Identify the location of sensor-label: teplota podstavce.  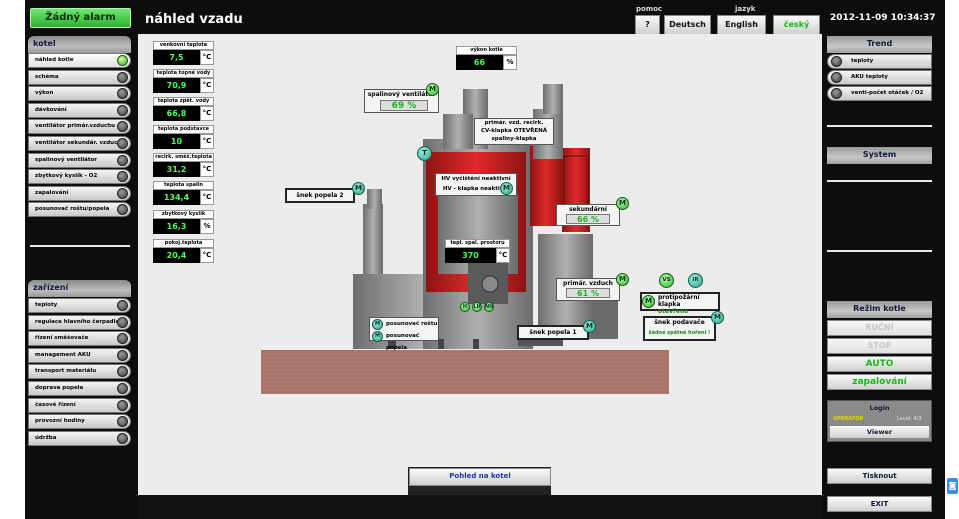
(183, 129).